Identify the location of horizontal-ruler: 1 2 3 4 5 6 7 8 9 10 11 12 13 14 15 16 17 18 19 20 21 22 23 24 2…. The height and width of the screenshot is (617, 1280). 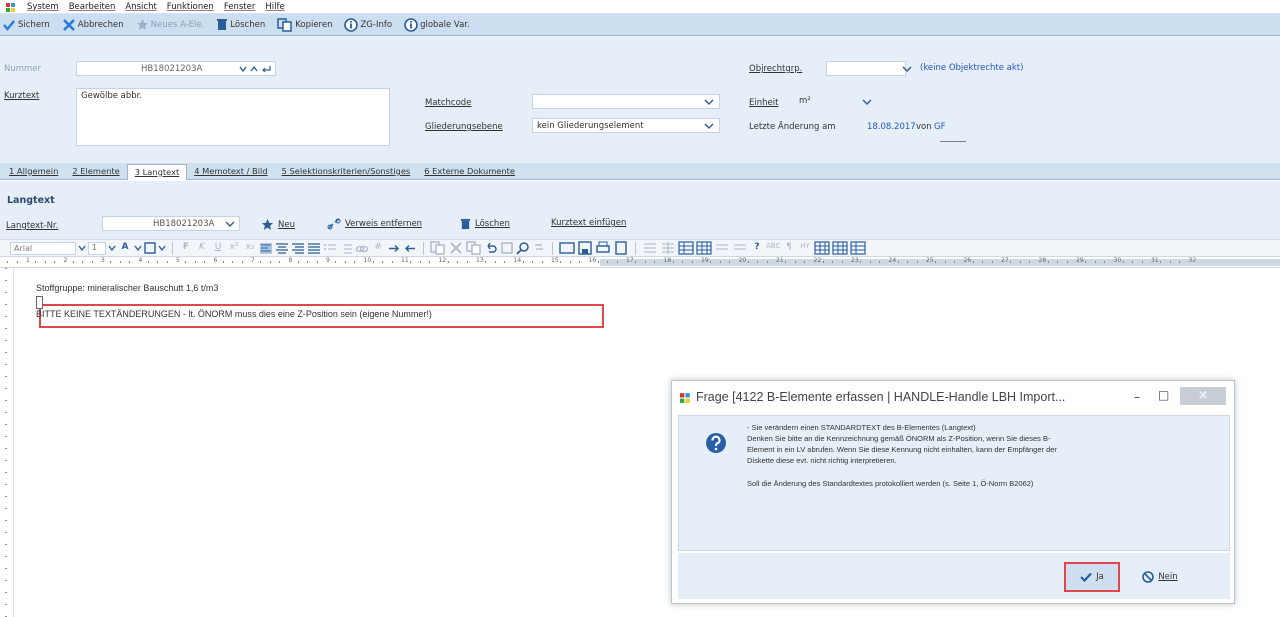
(640, 262).